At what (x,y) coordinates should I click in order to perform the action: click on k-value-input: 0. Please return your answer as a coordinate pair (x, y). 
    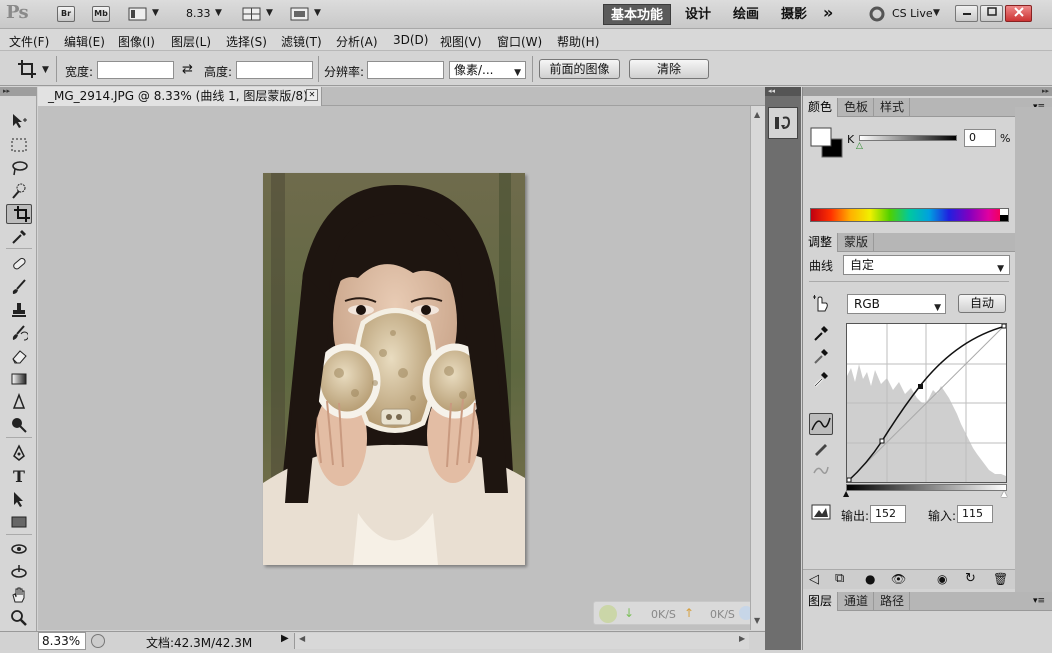
    Looking at the image, I should click on (980, 138).